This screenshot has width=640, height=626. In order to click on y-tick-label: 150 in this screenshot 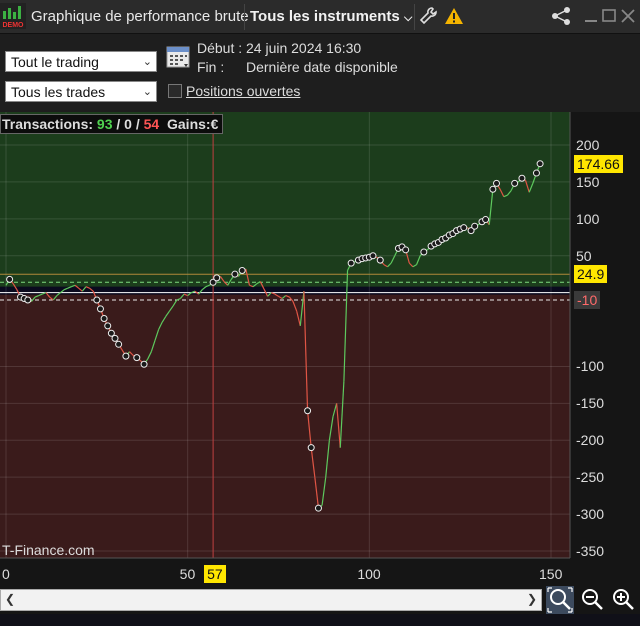, I will do `click(588, 181)`.